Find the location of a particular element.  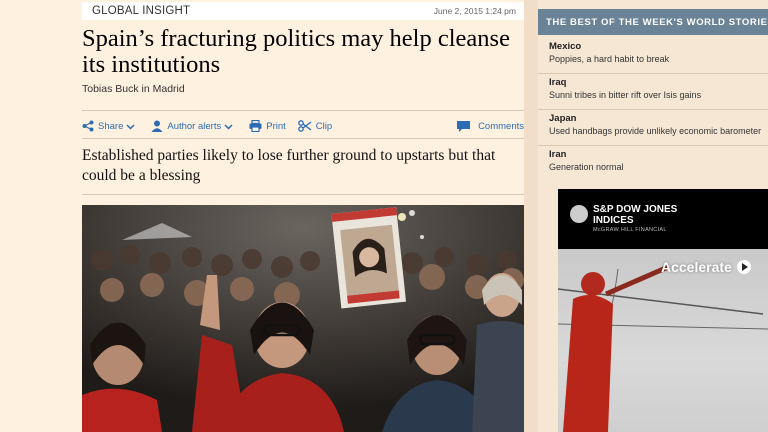

column-gutter is located at coordinates (531, 216).